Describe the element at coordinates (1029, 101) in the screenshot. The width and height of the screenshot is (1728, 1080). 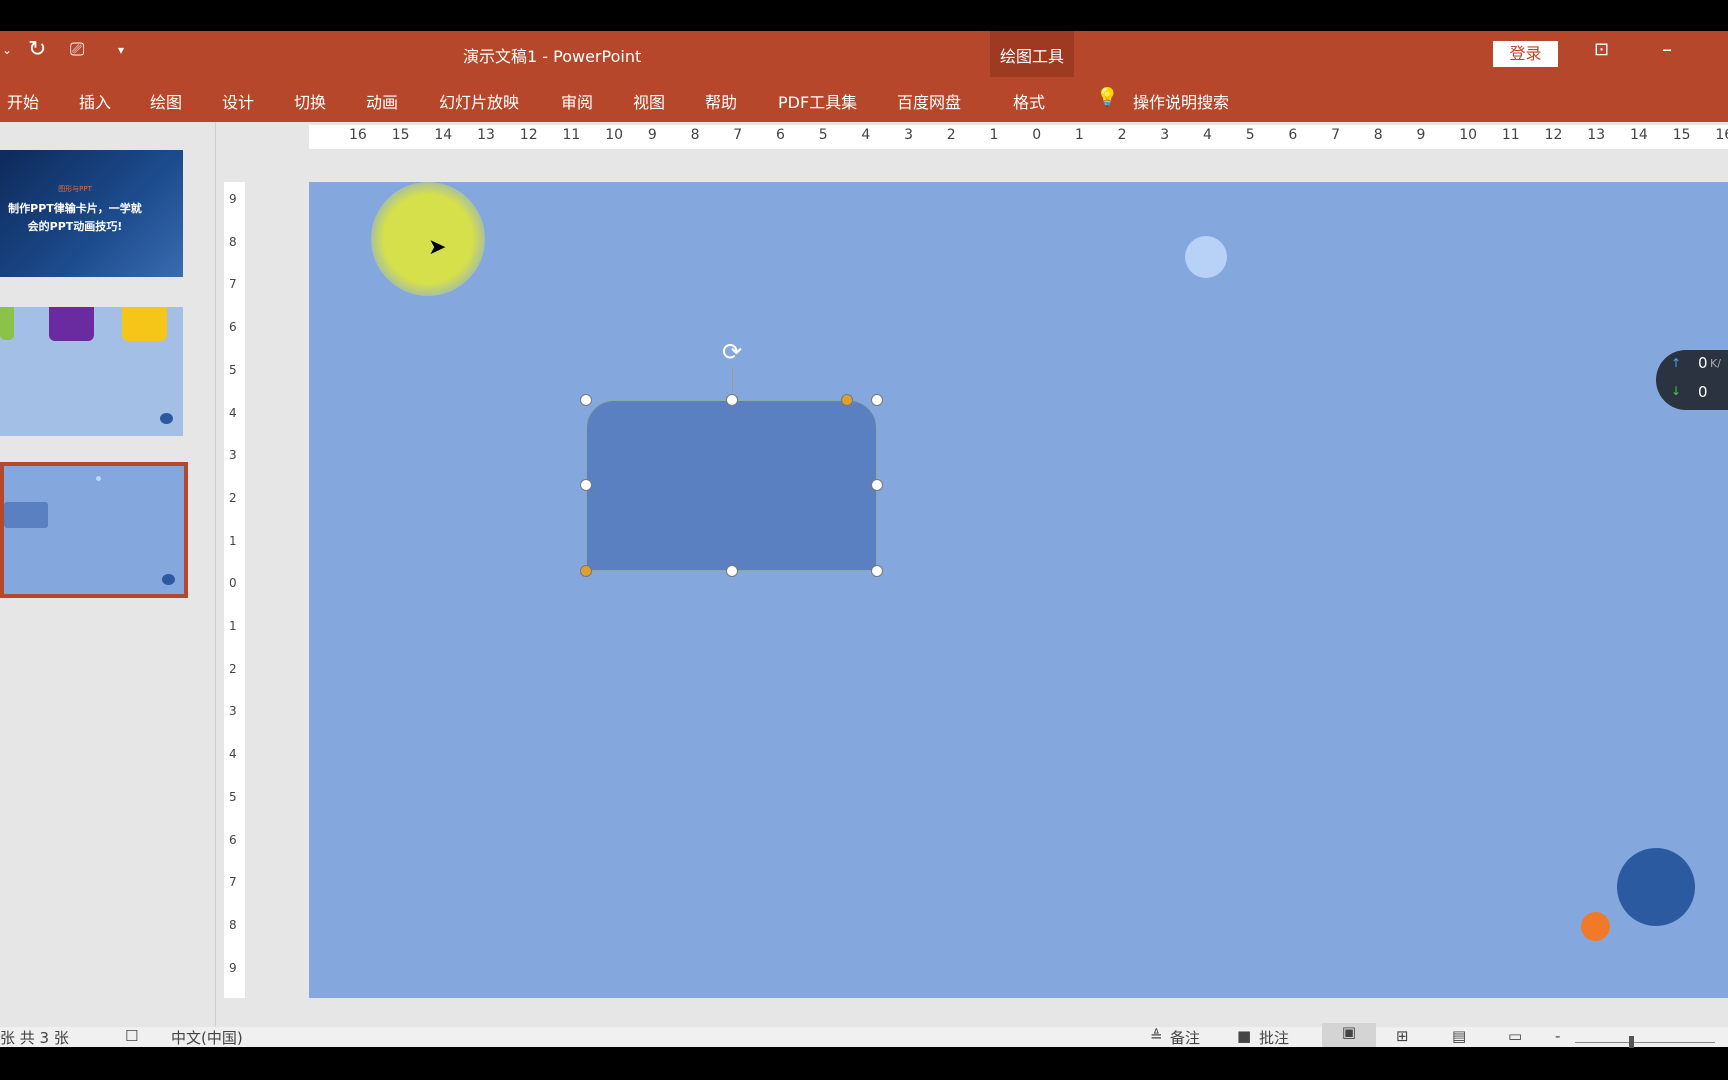
I see `tab-format: 格式` at that location.